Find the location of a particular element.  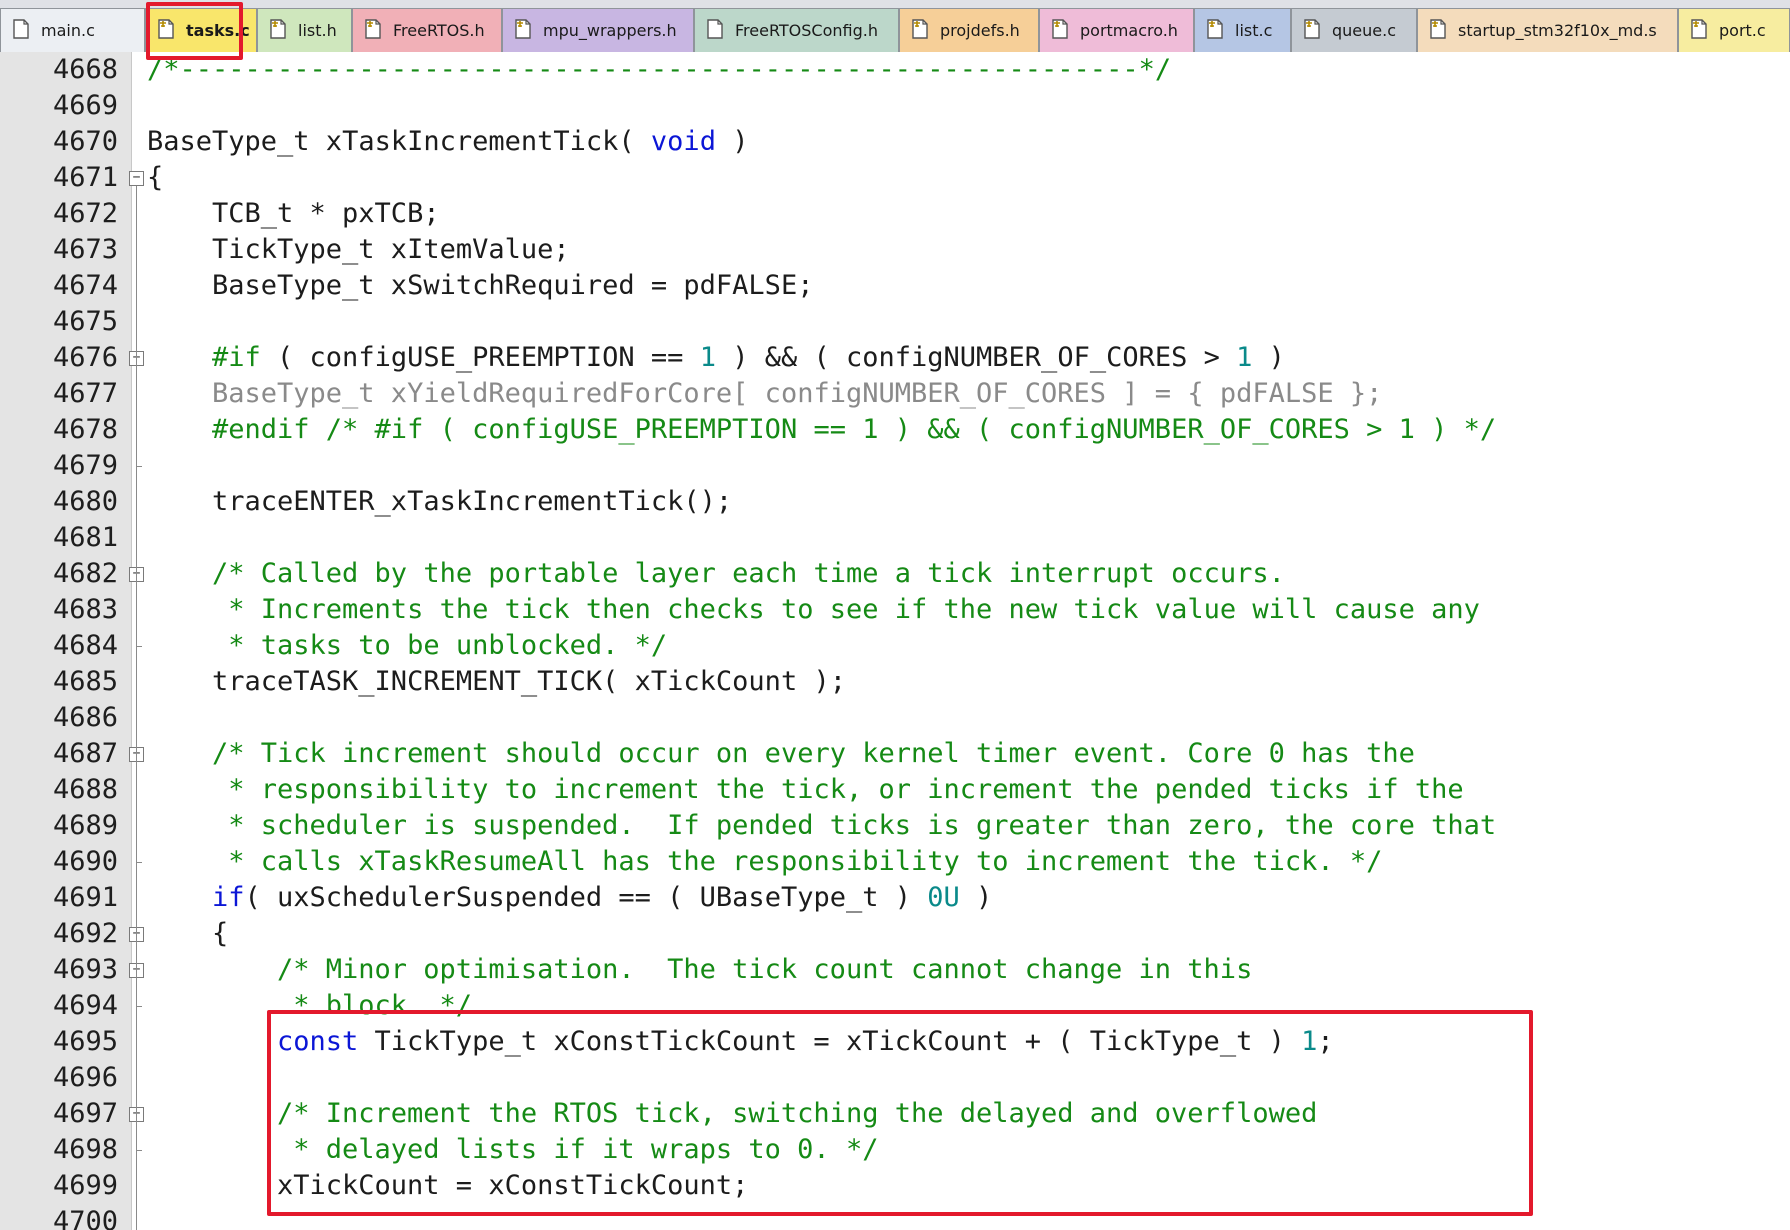

tab-label: main.c is located at coordinates (68, 30).